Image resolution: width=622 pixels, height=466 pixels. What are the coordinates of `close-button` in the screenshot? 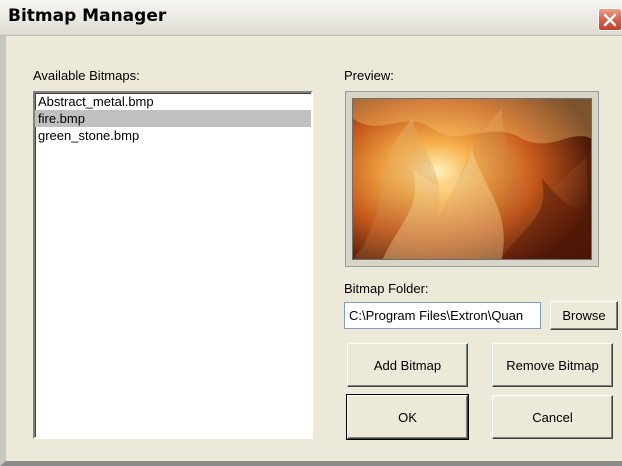 It's located at (610, 19).